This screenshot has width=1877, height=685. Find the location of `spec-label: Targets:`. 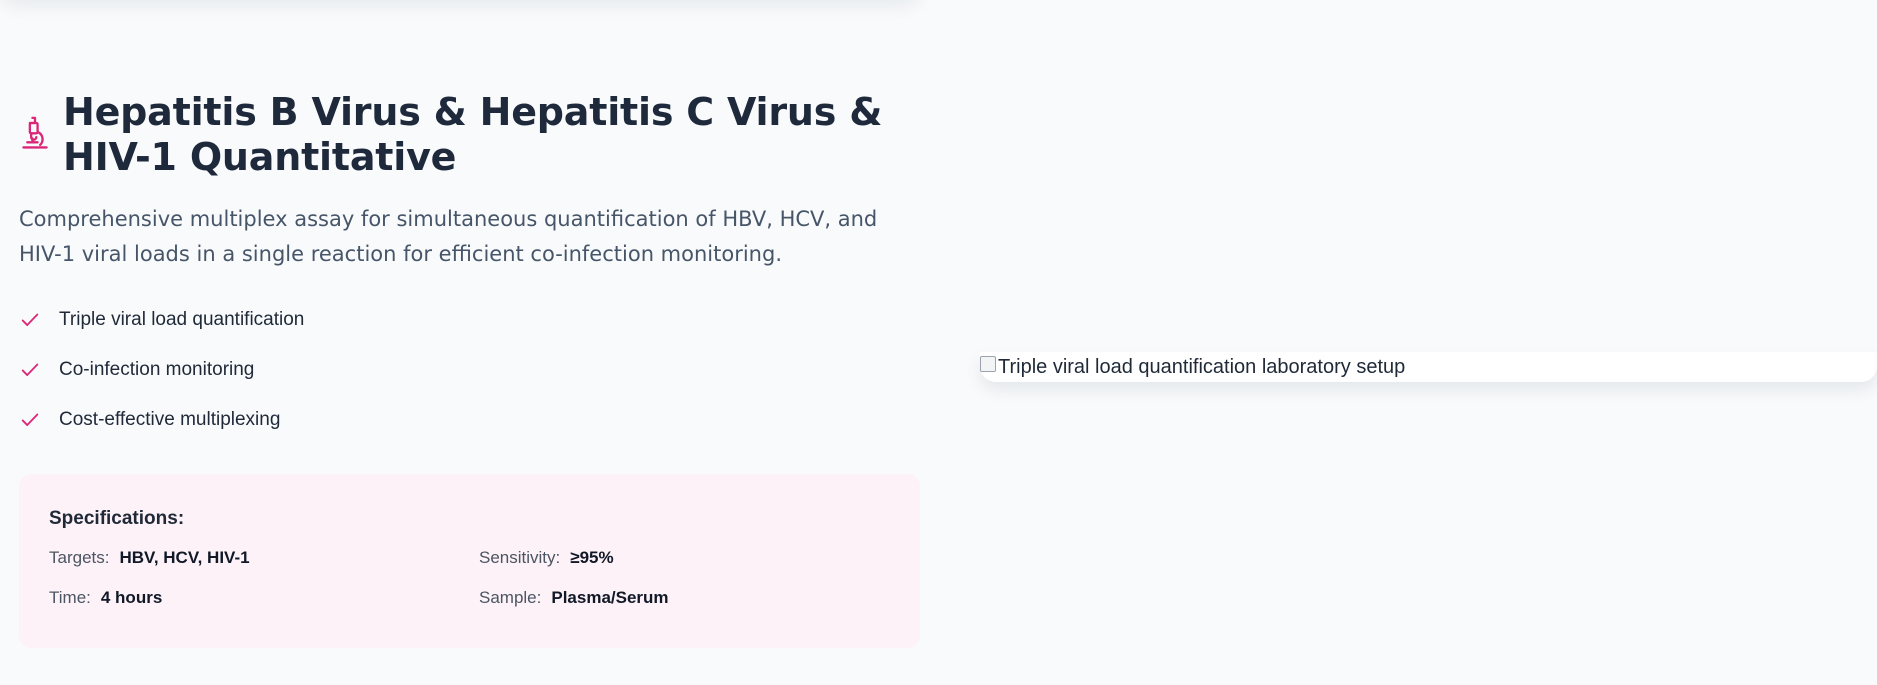

spec-label: Targets: is located at coordinates (79, 557).